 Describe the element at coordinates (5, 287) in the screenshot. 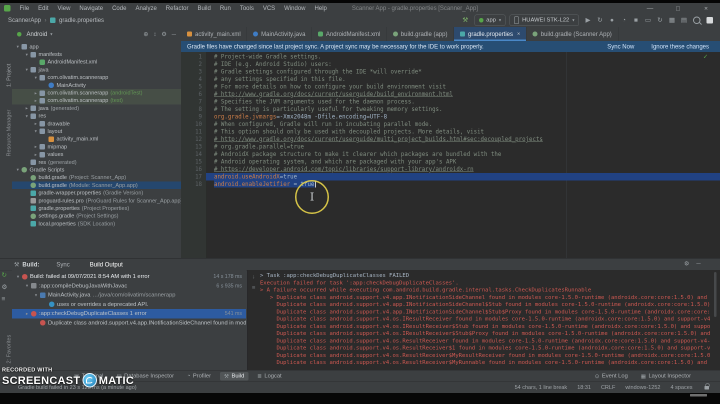

I see `build-settings-icon: ⚙` at that location.